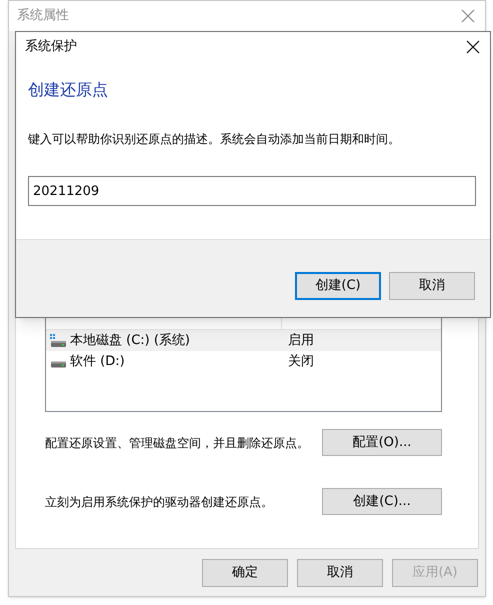 The image size is (493, 605). I want to click on drive-name: 本地磁盘 (C:) (系统), so click(130, 341).